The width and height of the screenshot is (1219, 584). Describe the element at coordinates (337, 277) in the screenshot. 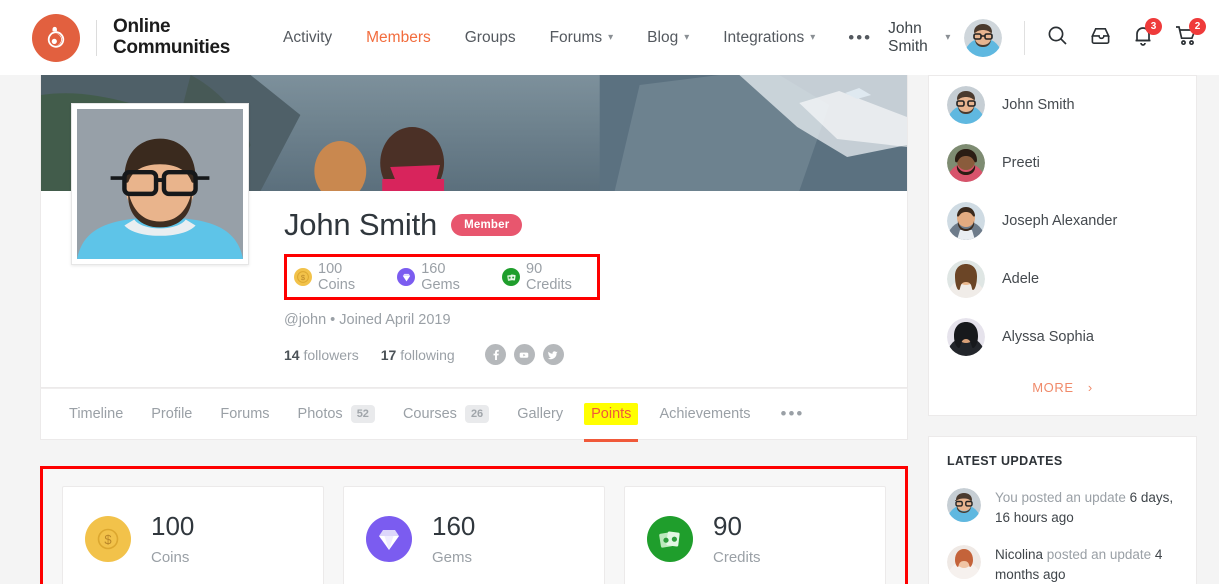

I see `points-summary-coins: $ 100 Coins` at that location.